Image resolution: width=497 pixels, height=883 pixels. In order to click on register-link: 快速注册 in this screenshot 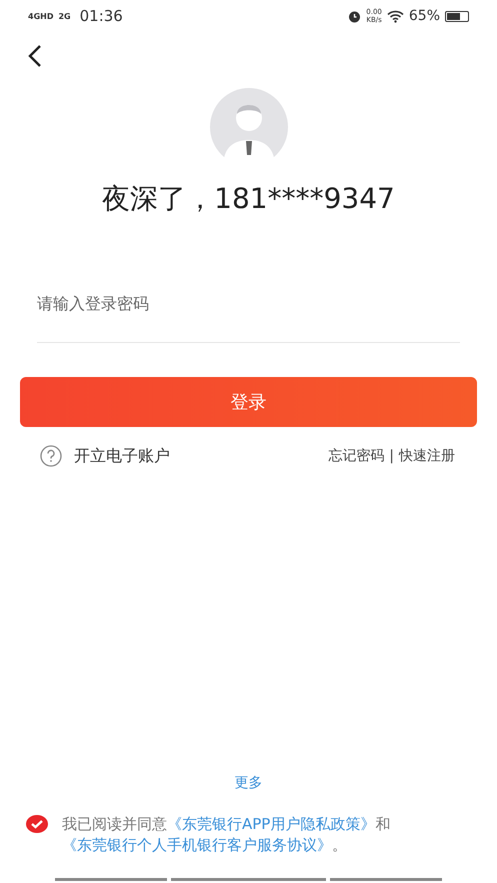, I will do `click(427, 456)`.